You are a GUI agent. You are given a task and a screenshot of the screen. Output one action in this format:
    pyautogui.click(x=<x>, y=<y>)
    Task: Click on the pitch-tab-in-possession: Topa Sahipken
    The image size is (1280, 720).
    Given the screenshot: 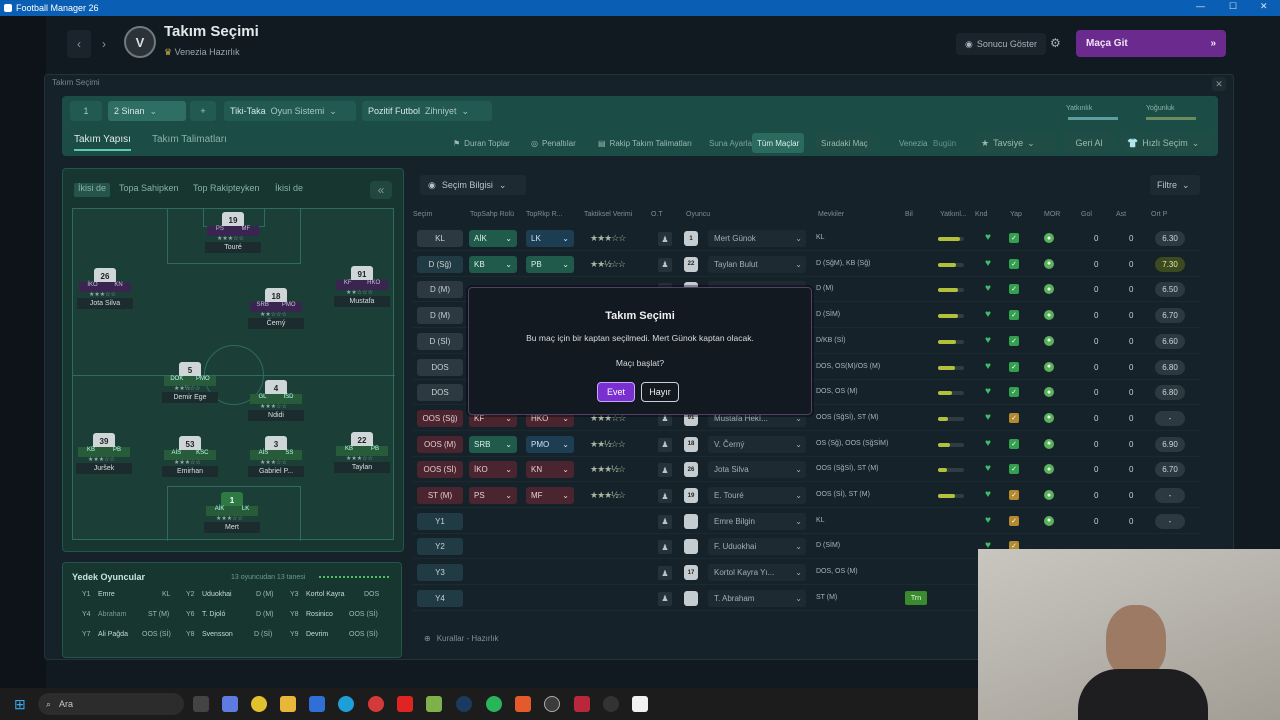 What is the action you would take?
    pyautogui.click(x=149, y=190)
    